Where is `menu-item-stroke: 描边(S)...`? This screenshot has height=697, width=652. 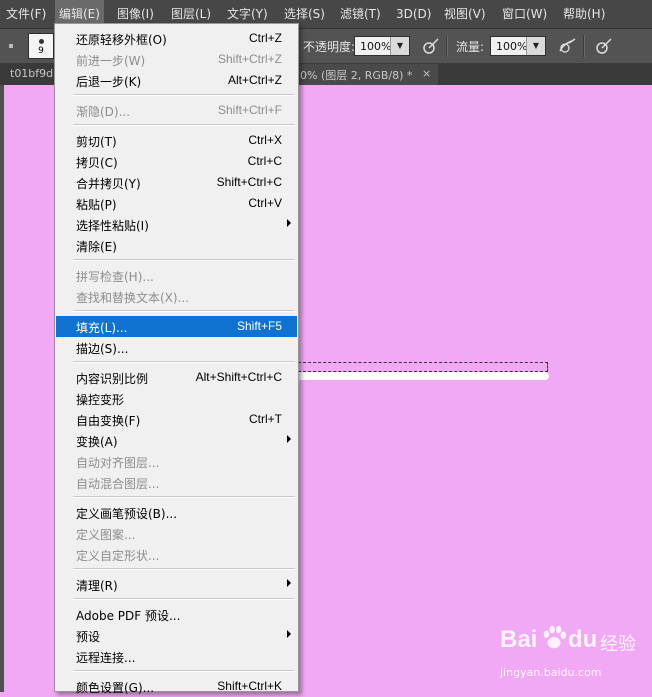
menu-item-stroke: 描边(S)... is located at coordinates (176, 347).